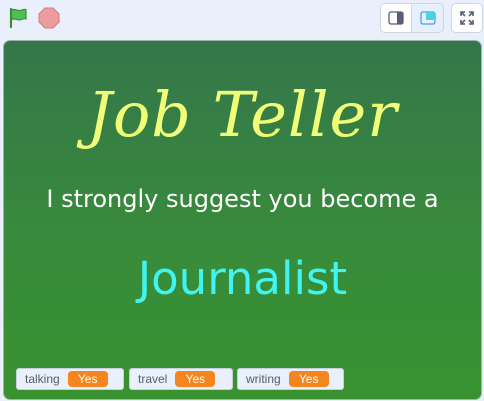  What do you see at coordinates (18, 18) in the screenshot?
I see `green-flag-icon` at bounding box center [18, 18].